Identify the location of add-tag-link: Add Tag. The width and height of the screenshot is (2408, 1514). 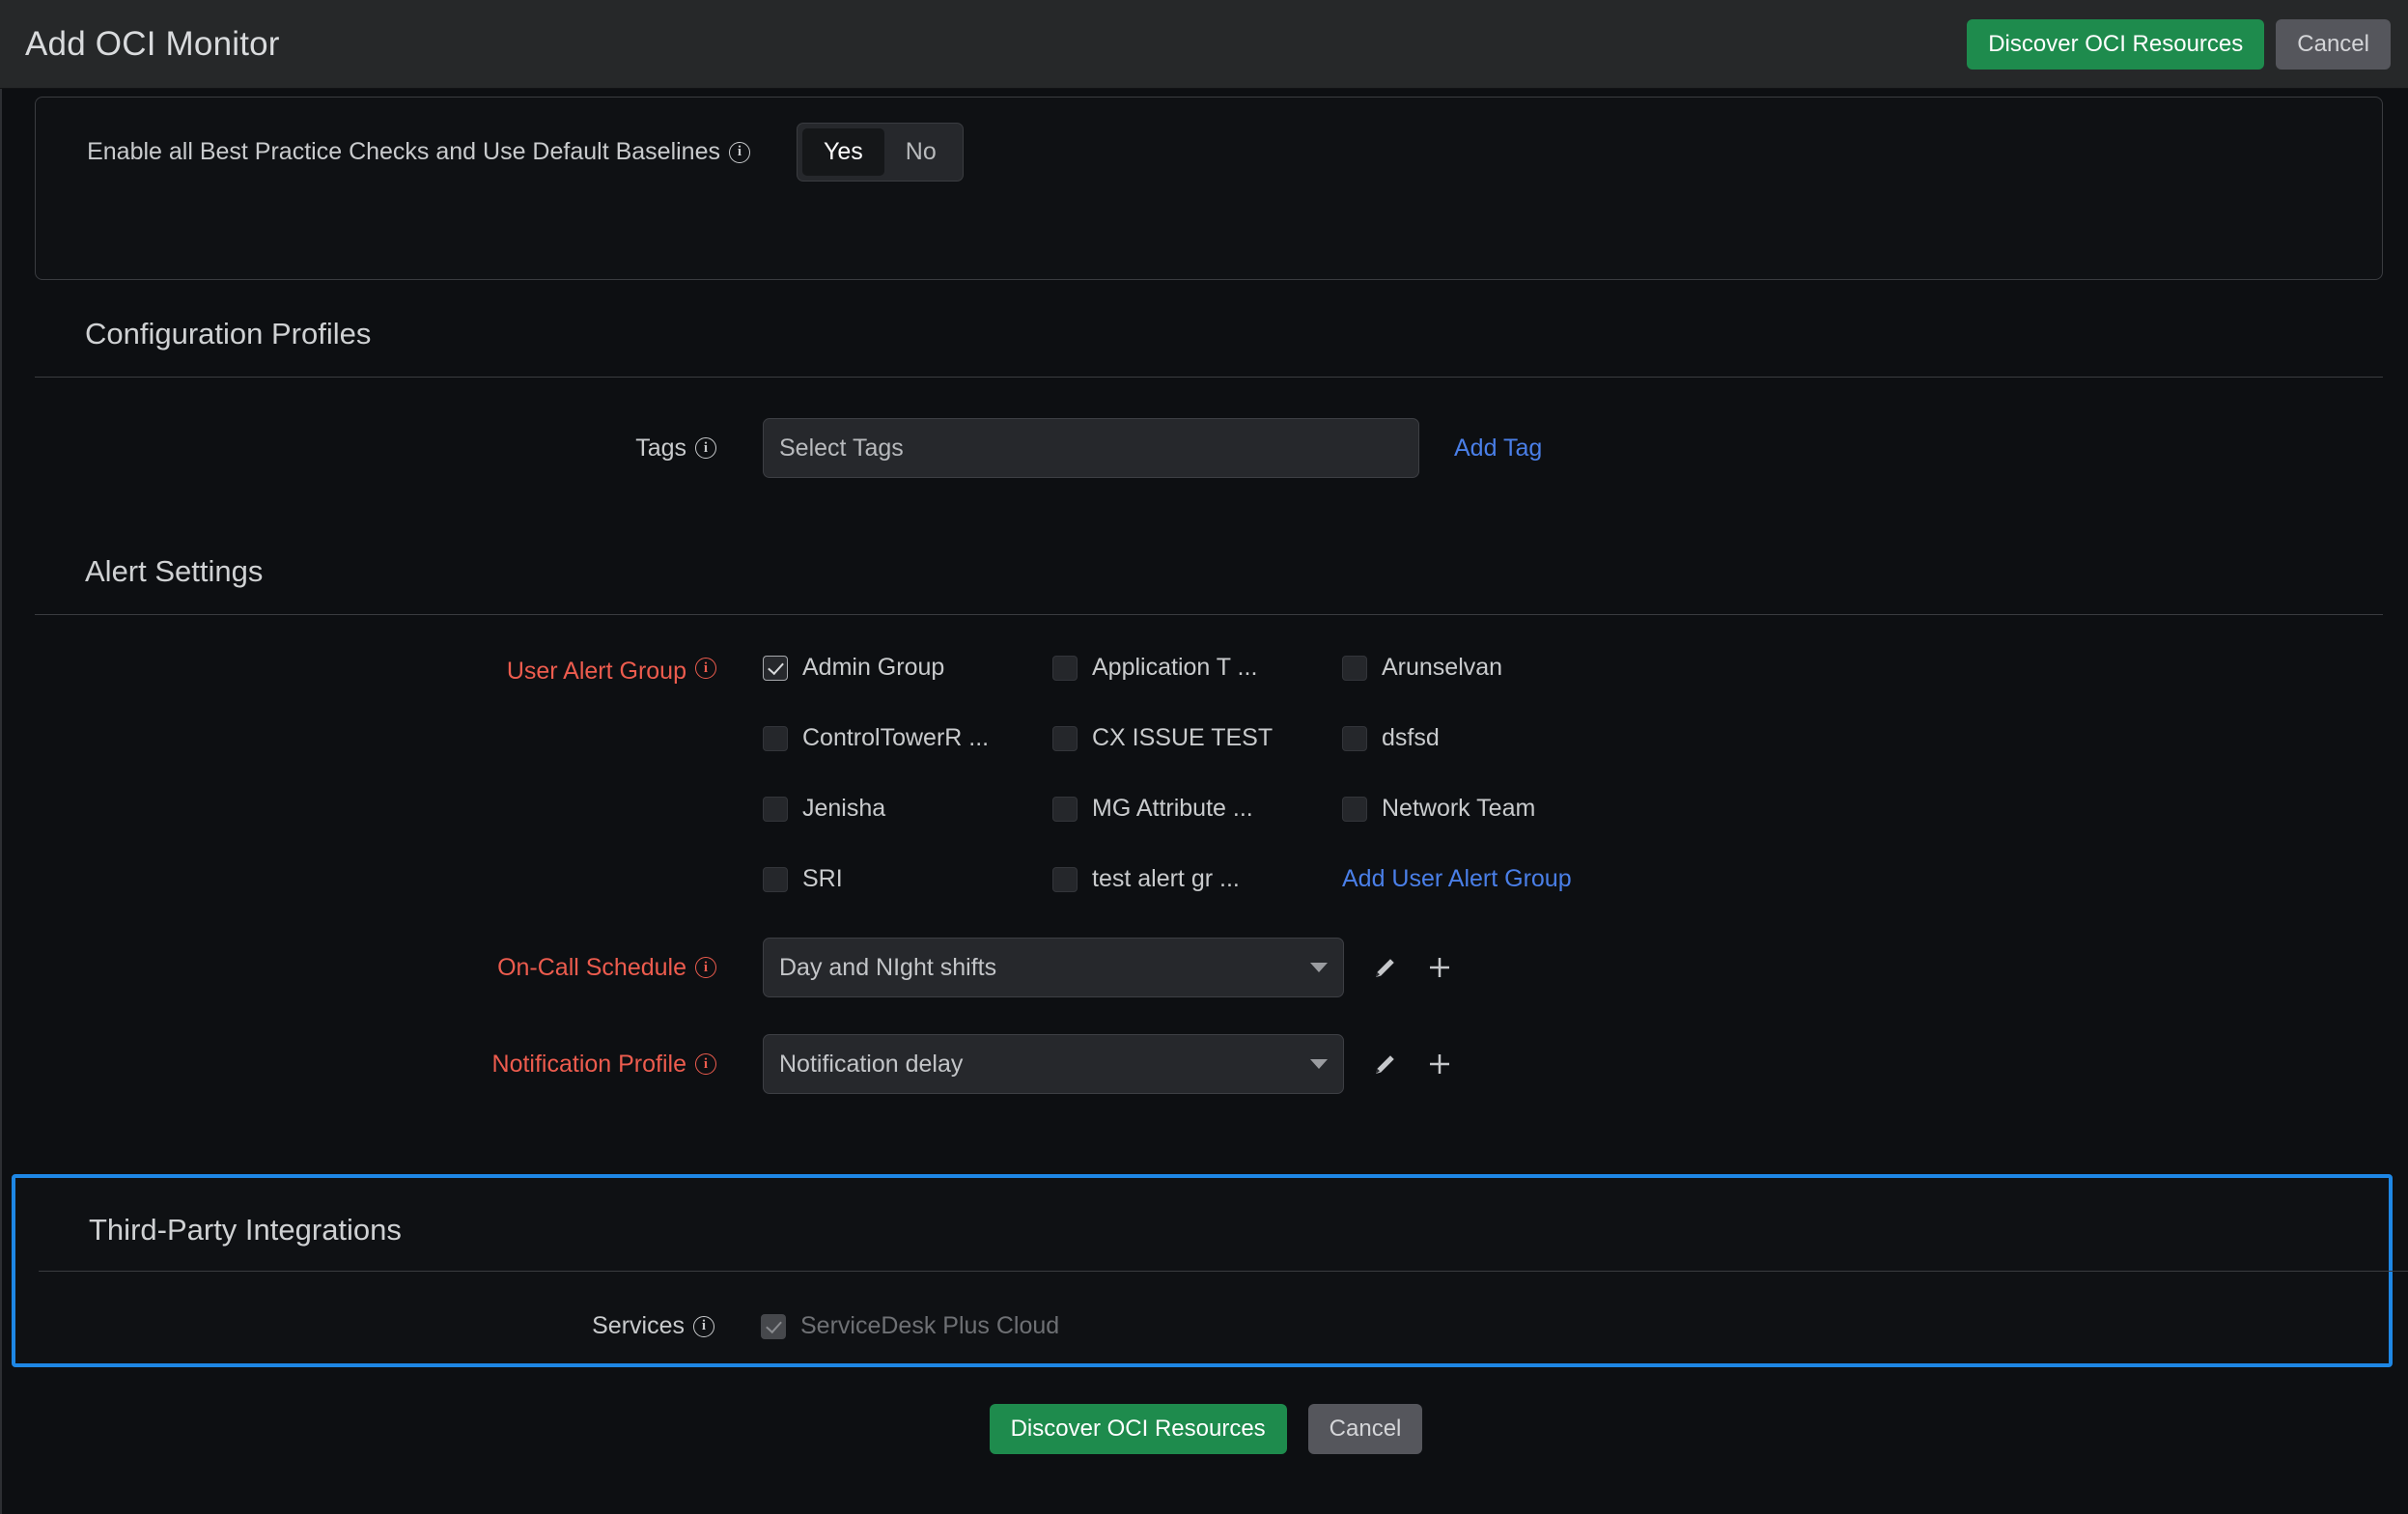
(1498, 448).